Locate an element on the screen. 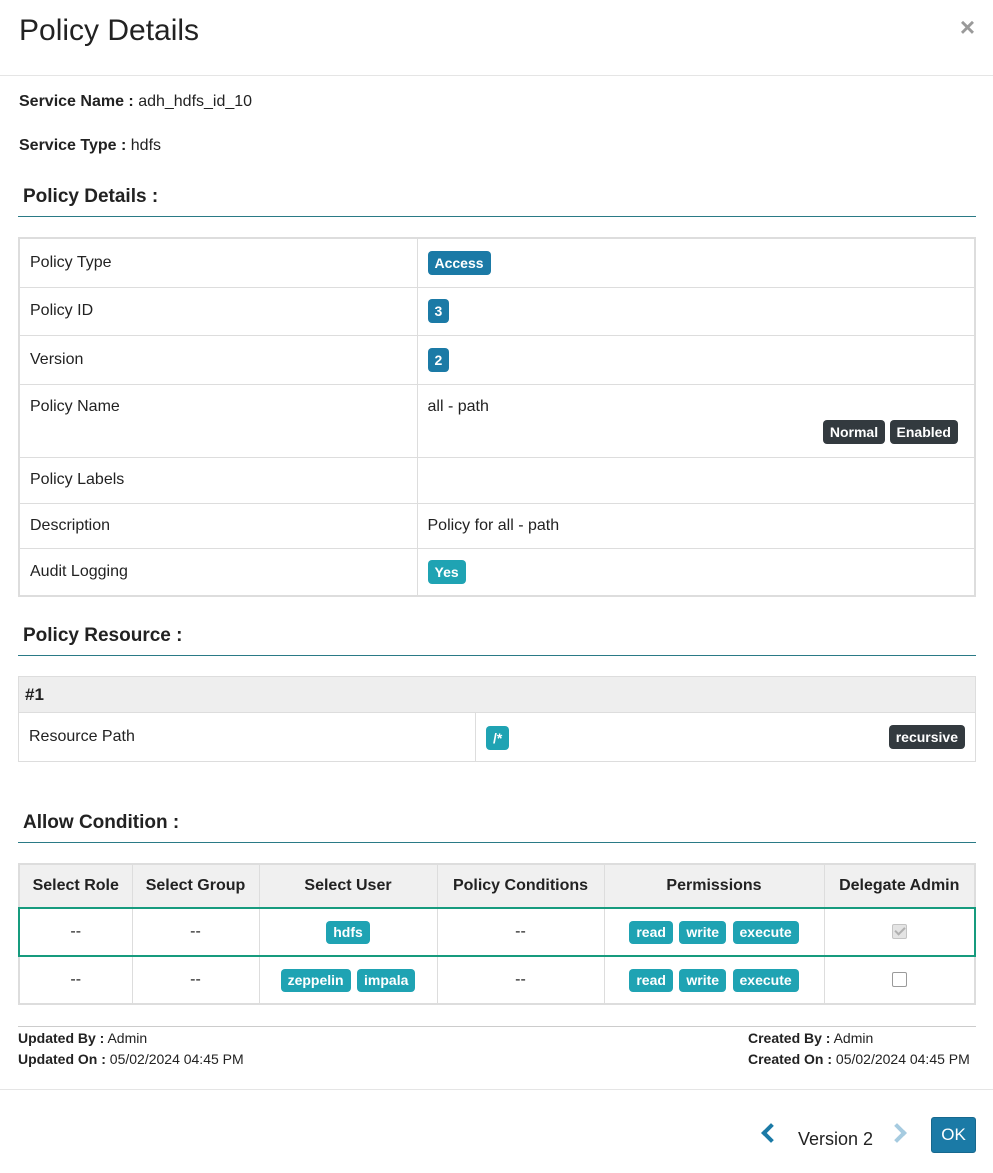  policy-type-row: Policy Type Access is located at coordinates (497, 262).